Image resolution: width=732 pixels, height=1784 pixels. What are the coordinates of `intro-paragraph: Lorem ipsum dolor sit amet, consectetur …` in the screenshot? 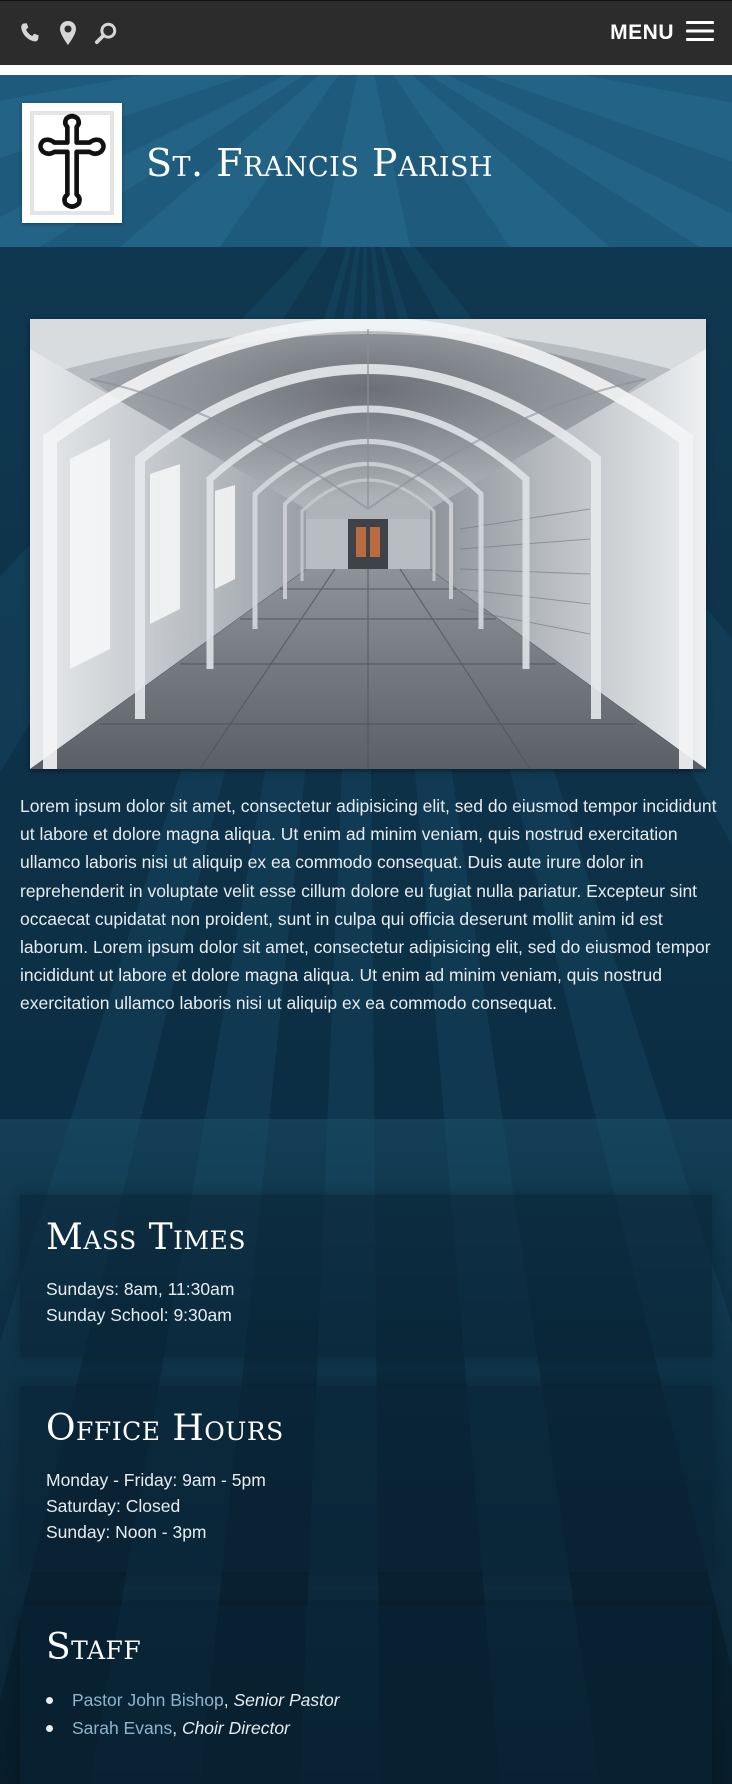 It's located at (368, 905).